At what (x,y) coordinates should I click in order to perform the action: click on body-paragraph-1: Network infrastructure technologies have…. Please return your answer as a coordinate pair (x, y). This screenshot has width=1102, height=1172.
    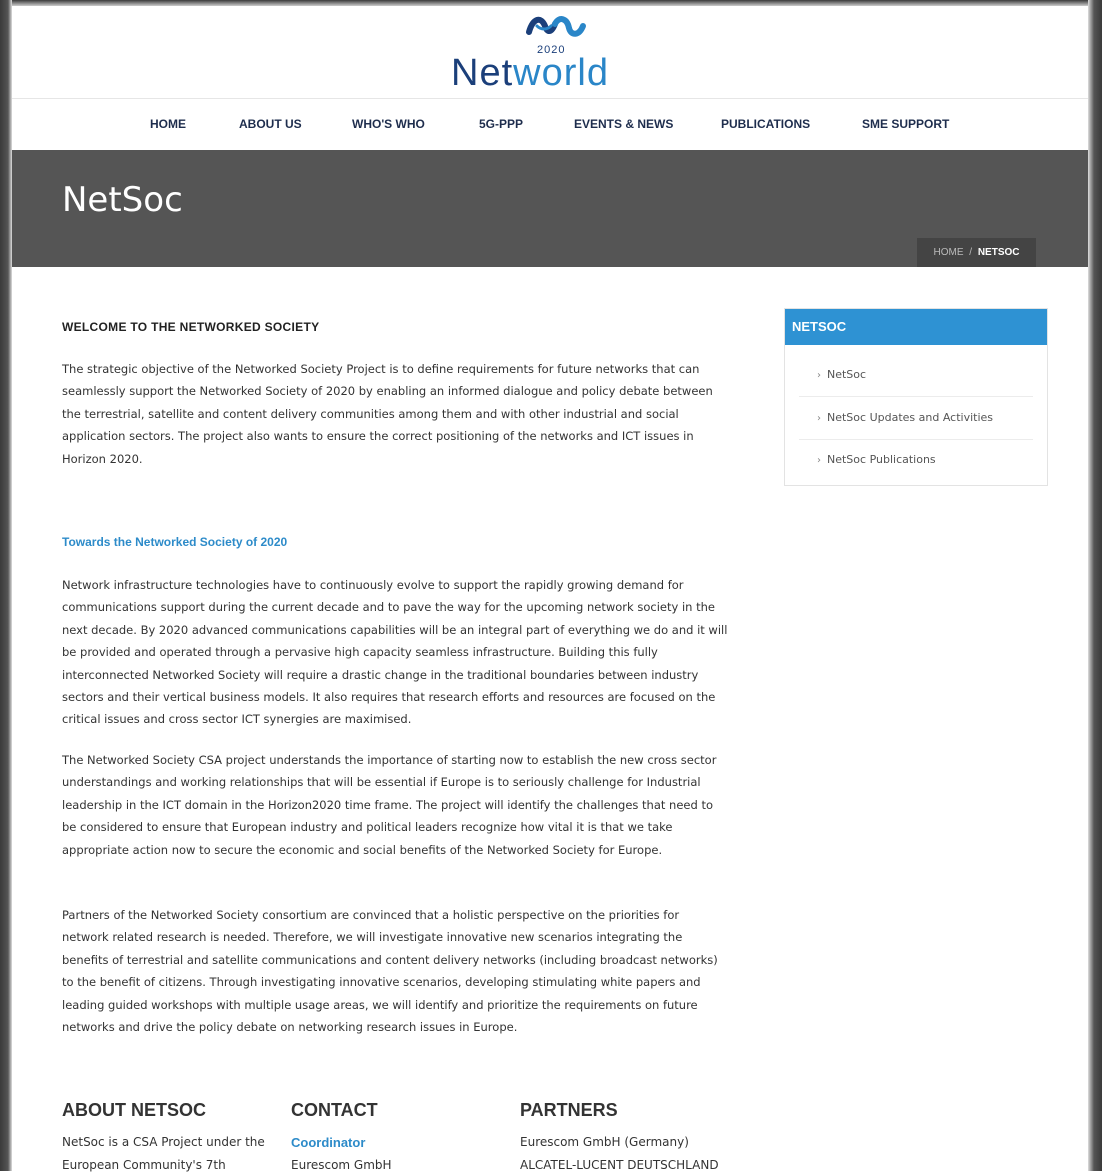
    Looking at the image, I should click on (395, 652).